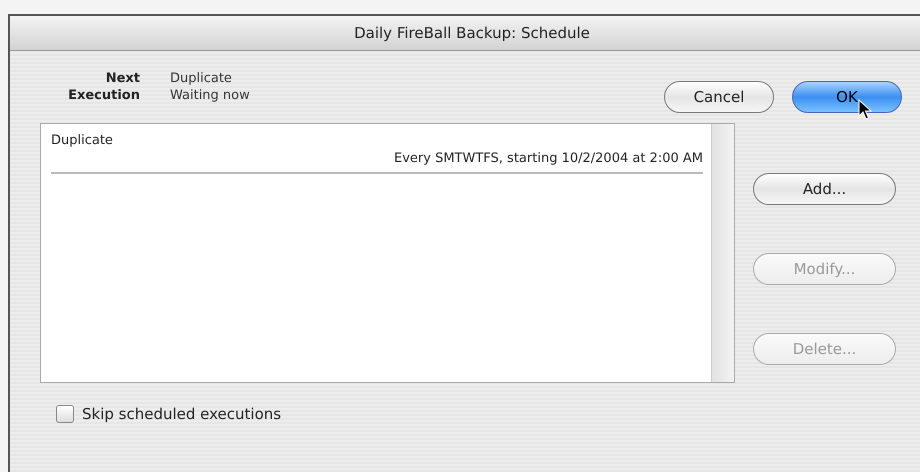  Describe the element at coordinates (103, 87) in the screenshot. I see `next-execution-label: Next Execution` at that location.